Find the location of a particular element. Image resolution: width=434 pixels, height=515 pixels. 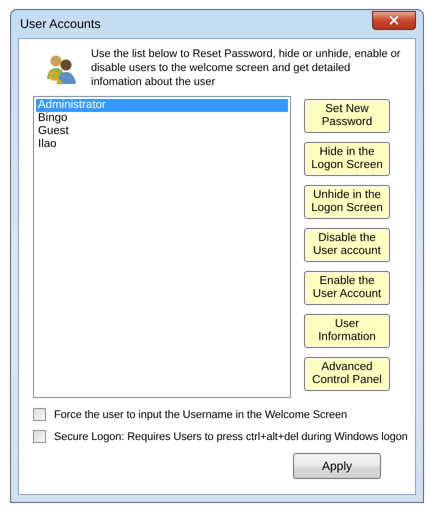

close-button: × is located at coordinates (394, 20).